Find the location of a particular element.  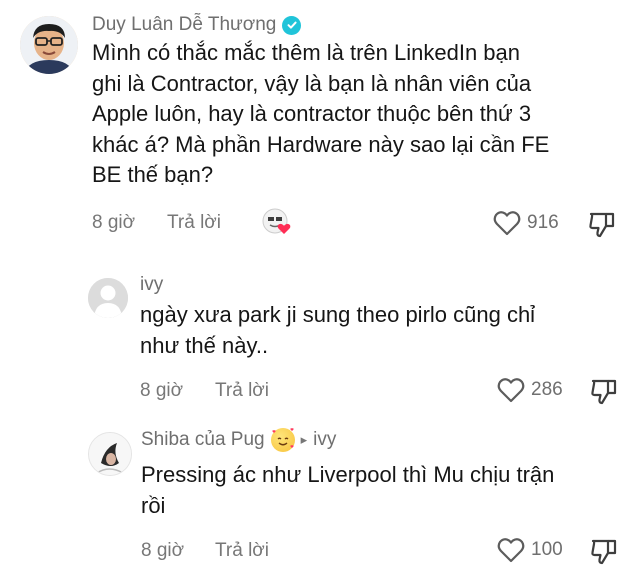

reply-to-username: ivy is located at coordinates (324, 440).